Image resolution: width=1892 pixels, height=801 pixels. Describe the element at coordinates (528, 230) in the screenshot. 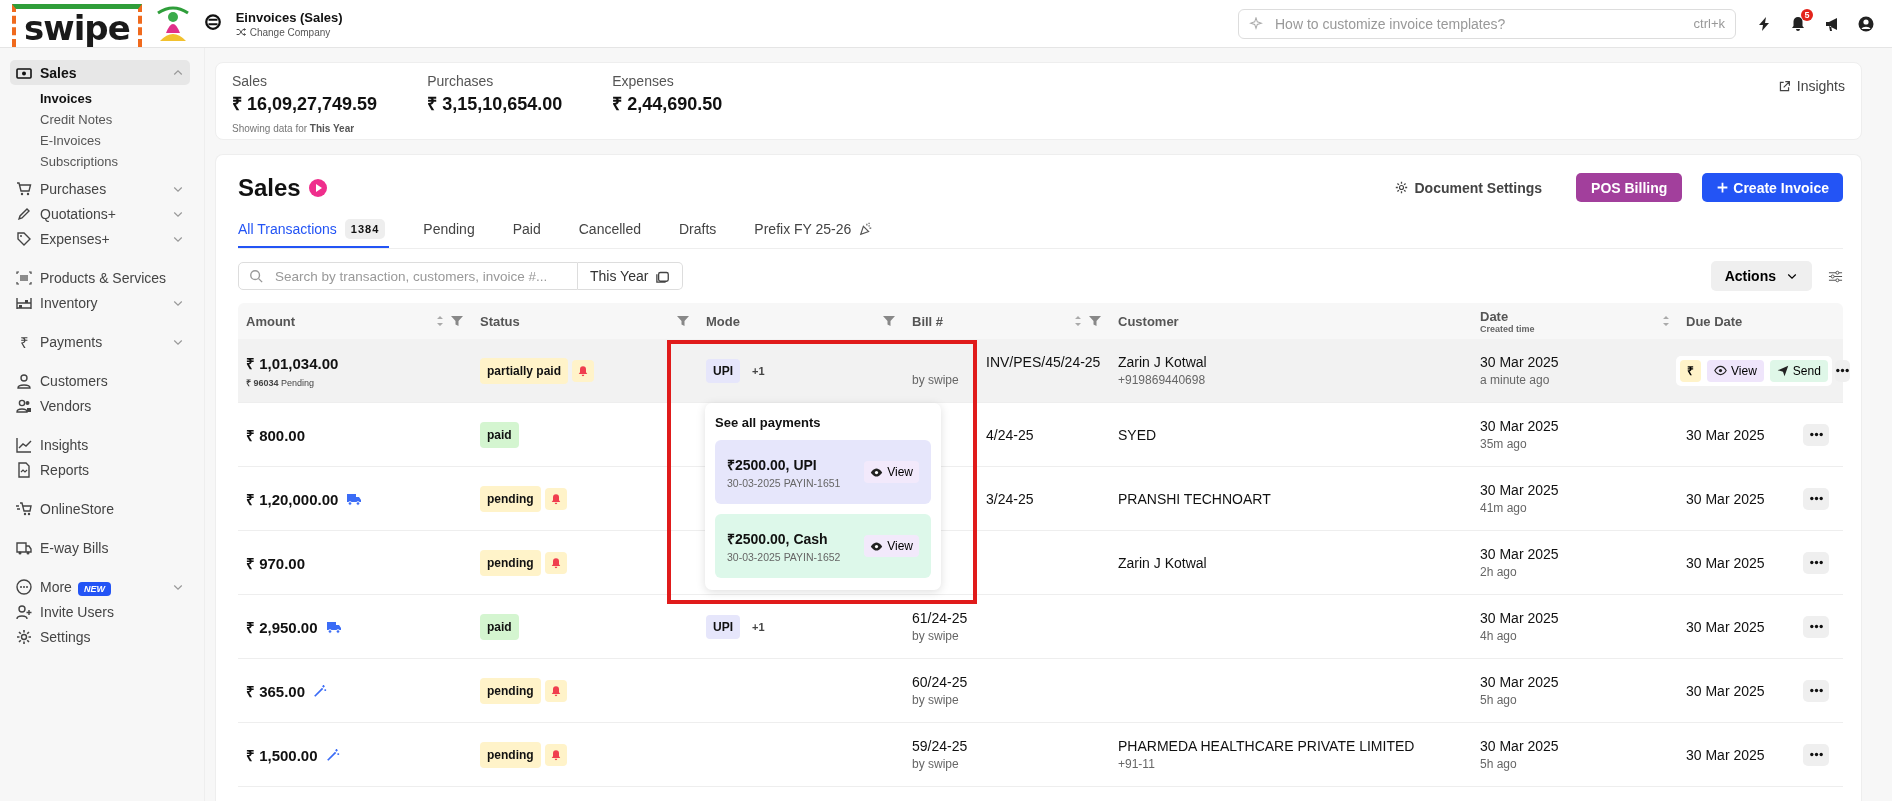

I see `tab: Paid` at that location.